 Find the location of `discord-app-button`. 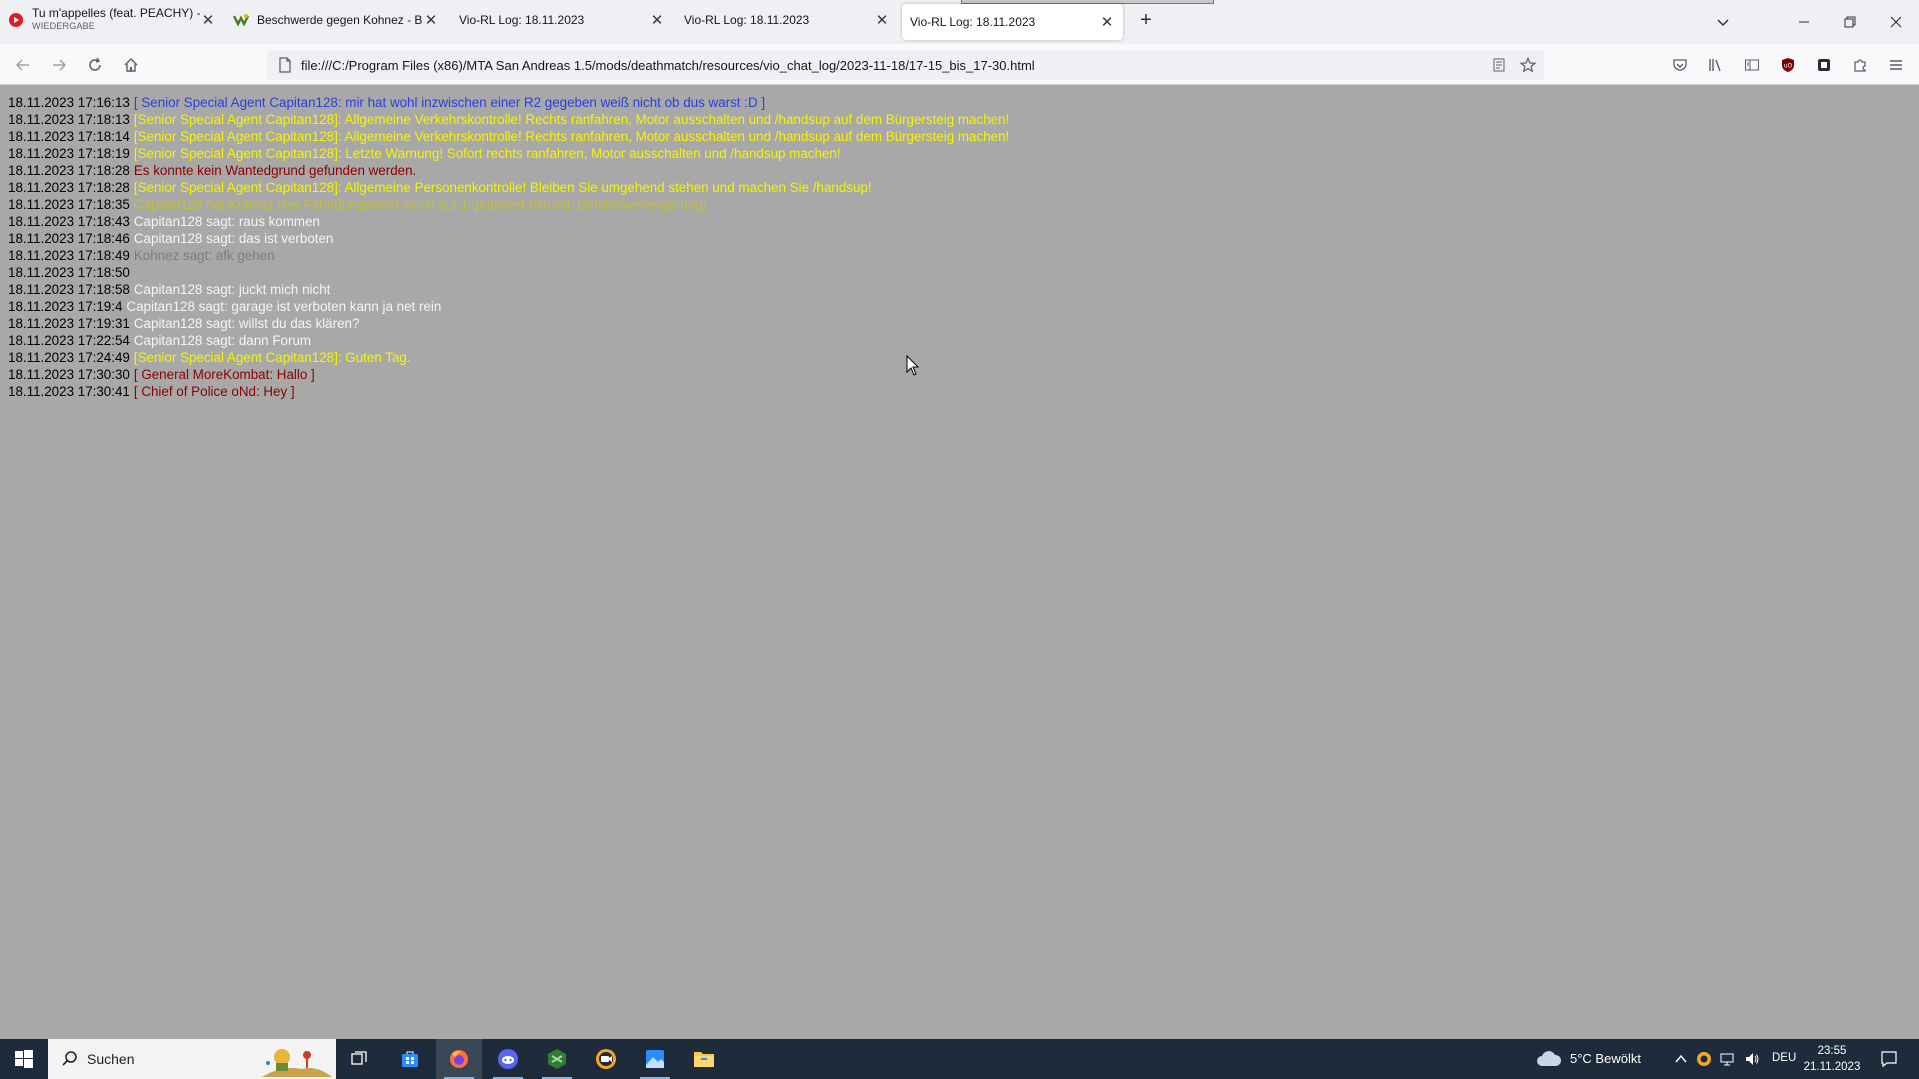

discord-app-button is located at coordinates (508, 1059).